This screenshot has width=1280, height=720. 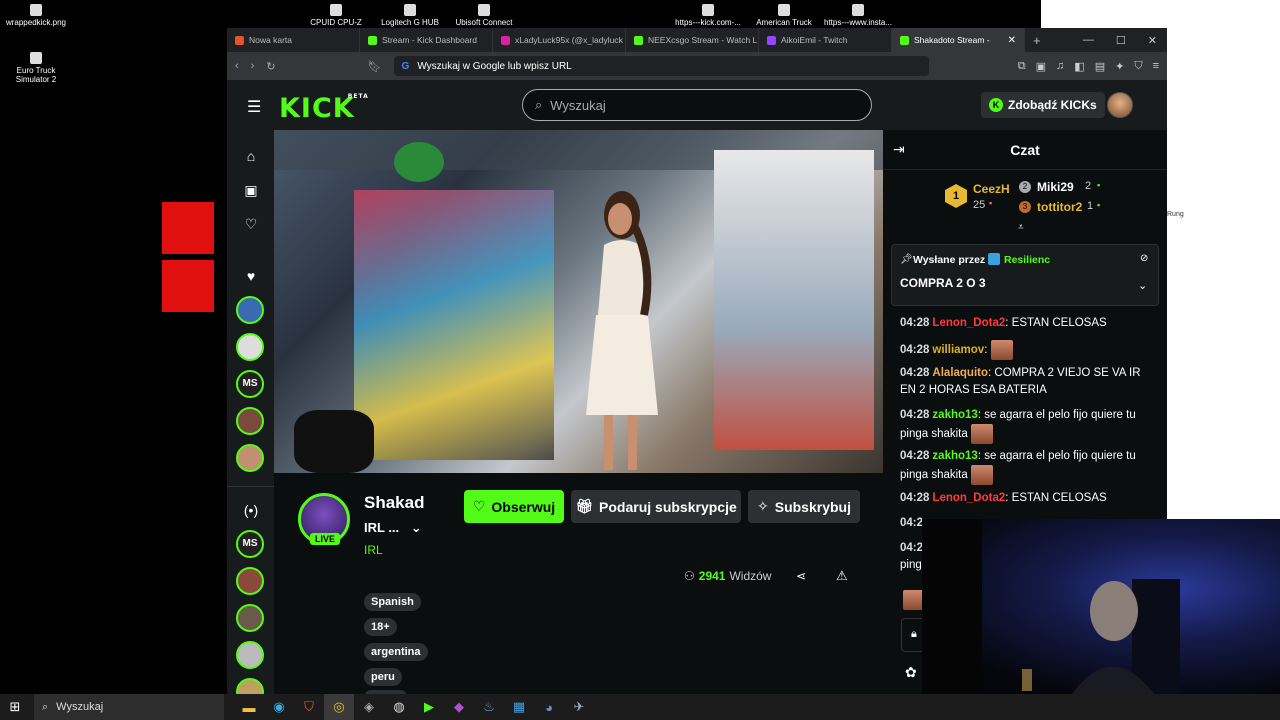 I want to click on recommended-channel-avatar: MS, so click(x=250, y=544).